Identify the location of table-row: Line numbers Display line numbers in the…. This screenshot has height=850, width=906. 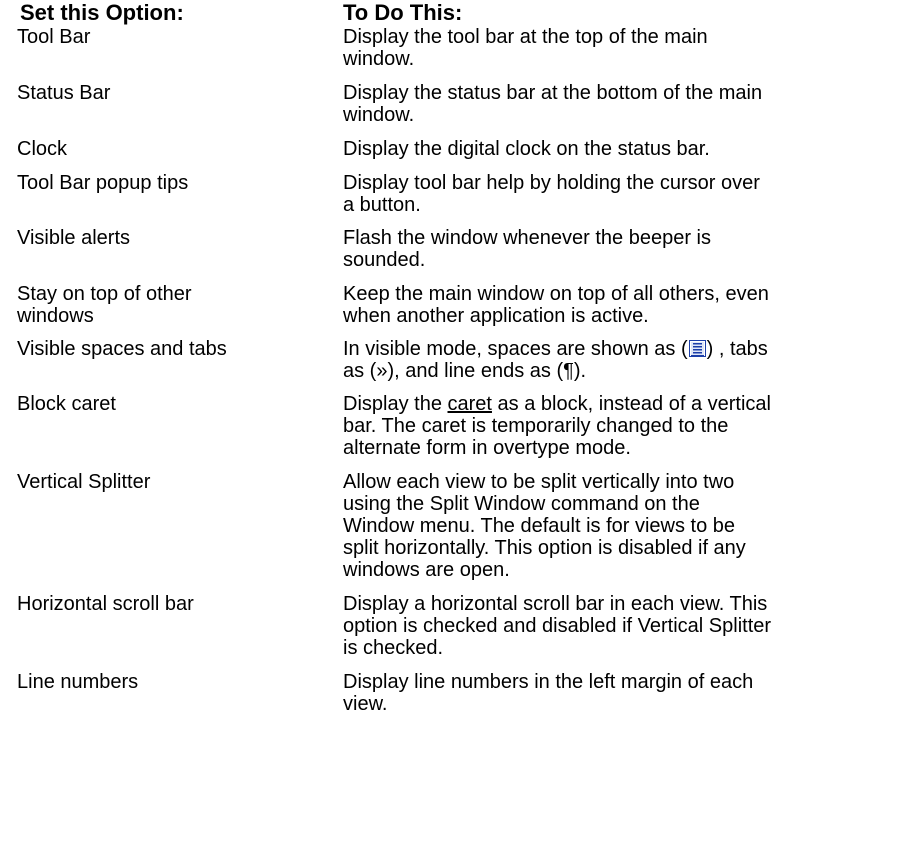
(457, 699).